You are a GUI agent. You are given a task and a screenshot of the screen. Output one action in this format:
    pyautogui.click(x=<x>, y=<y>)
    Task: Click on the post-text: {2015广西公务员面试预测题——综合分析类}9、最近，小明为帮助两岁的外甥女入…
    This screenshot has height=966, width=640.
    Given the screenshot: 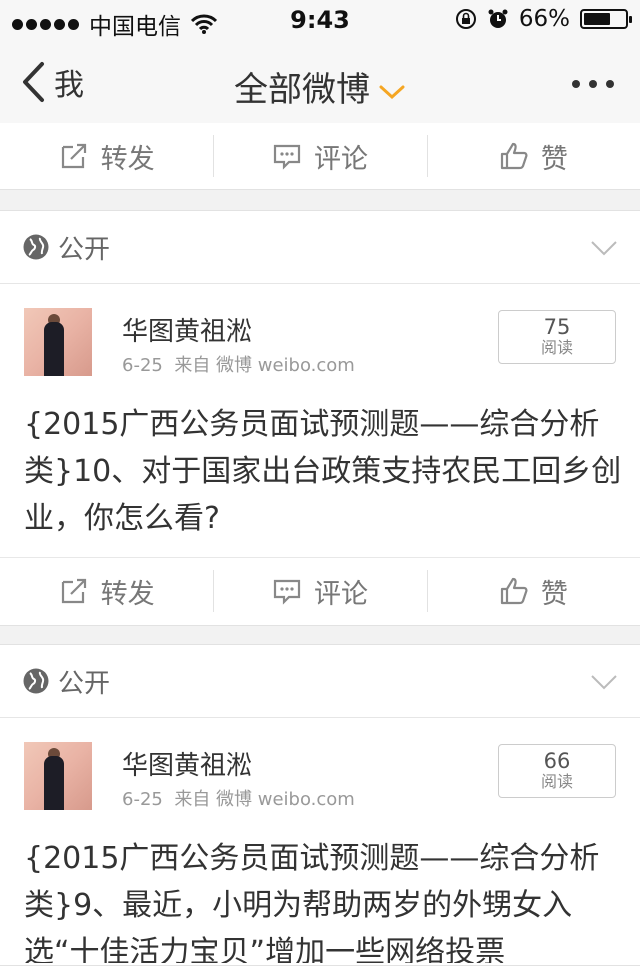 What is the action you would take?
    pyautogui.click(x=324, y=899)
    